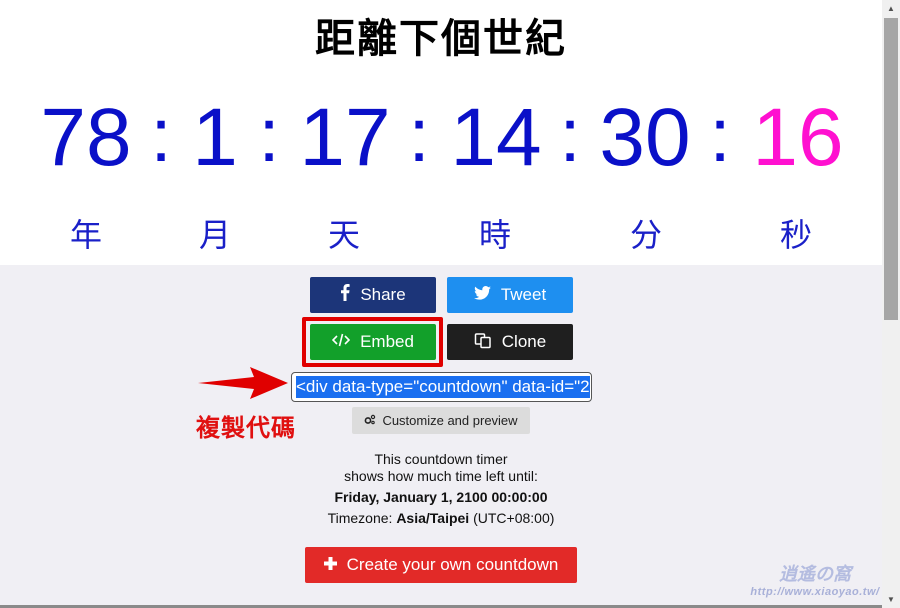 The height and width of the screenshot is (608, 900). Describe the element at coordinates (345, 295) in the screenshot. I see `facebook-icon` at that location.